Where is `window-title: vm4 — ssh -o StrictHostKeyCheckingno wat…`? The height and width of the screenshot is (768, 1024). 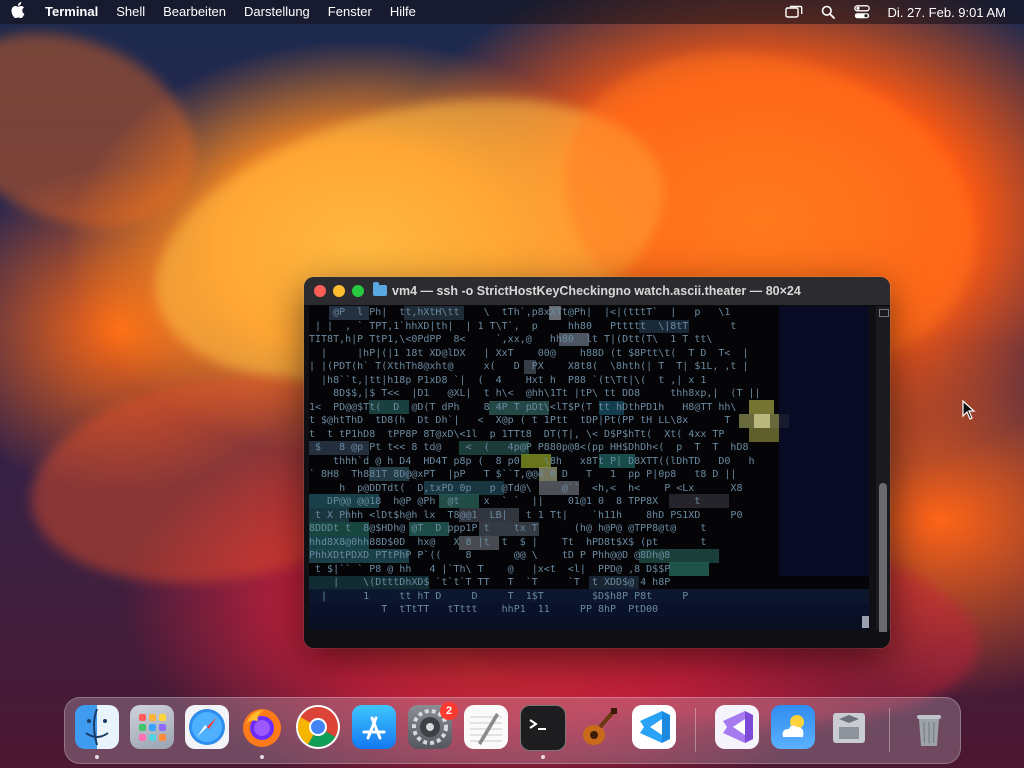 window-title: vm4 — ssh -o StrictHostKeyCheckingno wat… is located at coordinates (596, 291).